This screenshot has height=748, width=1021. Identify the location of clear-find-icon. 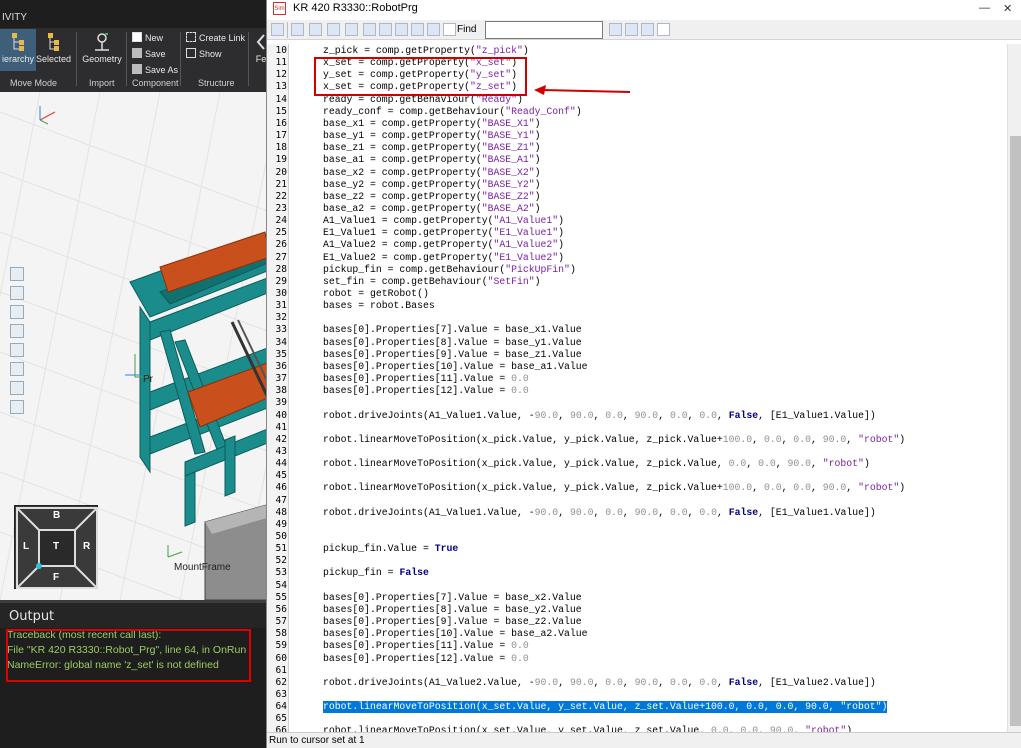
(663, 29).